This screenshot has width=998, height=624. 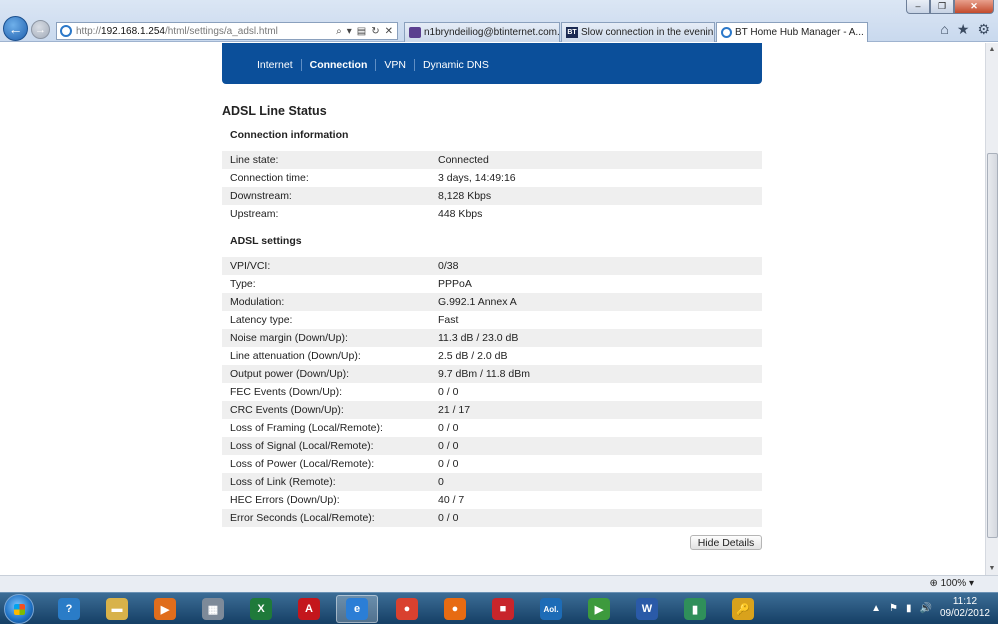 I want to click on scroll-up-arrow-icon: ▲, so click(x=992, y=49).